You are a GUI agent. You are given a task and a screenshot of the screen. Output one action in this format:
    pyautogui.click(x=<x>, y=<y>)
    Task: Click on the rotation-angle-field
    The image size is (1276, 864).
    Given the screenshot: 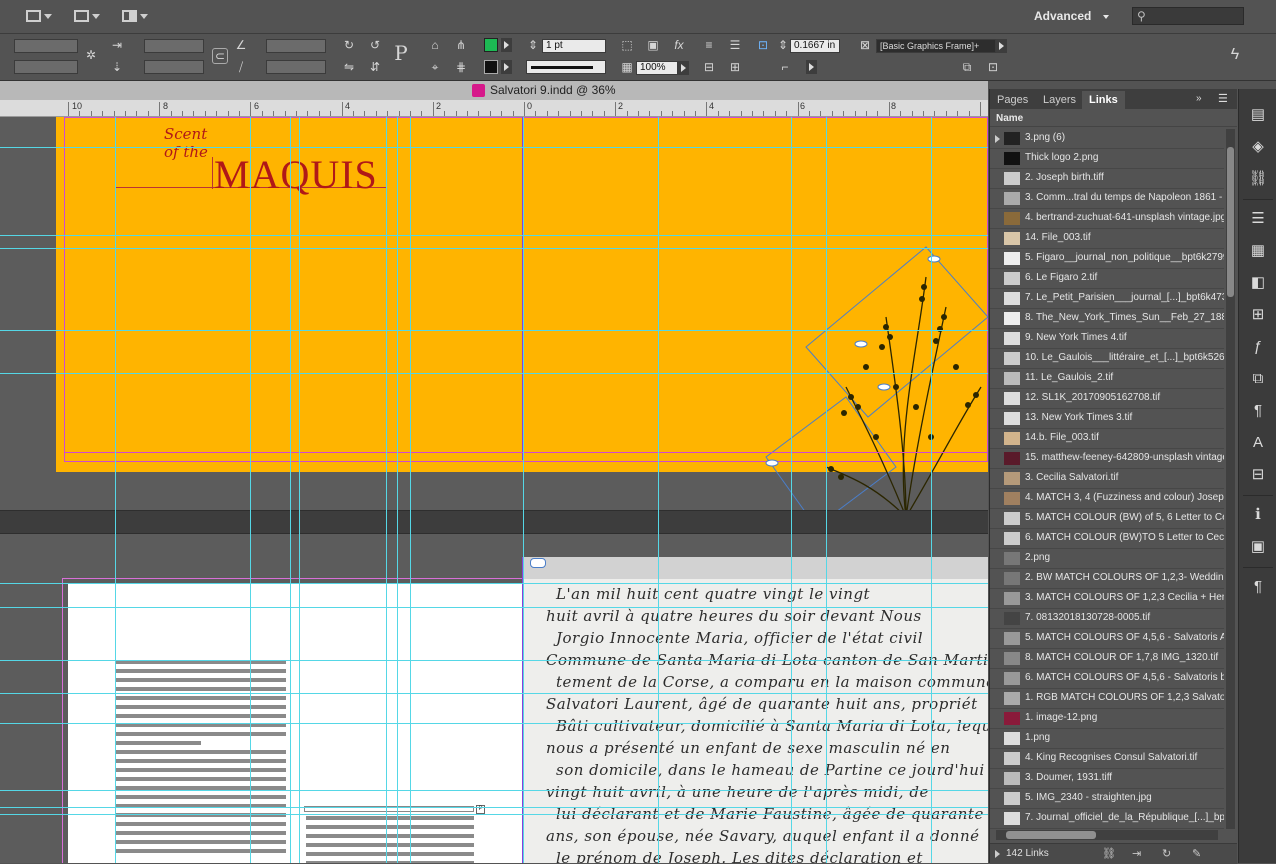 What is the action you would take?
    pyautogui.click(x=296, y=46)
    